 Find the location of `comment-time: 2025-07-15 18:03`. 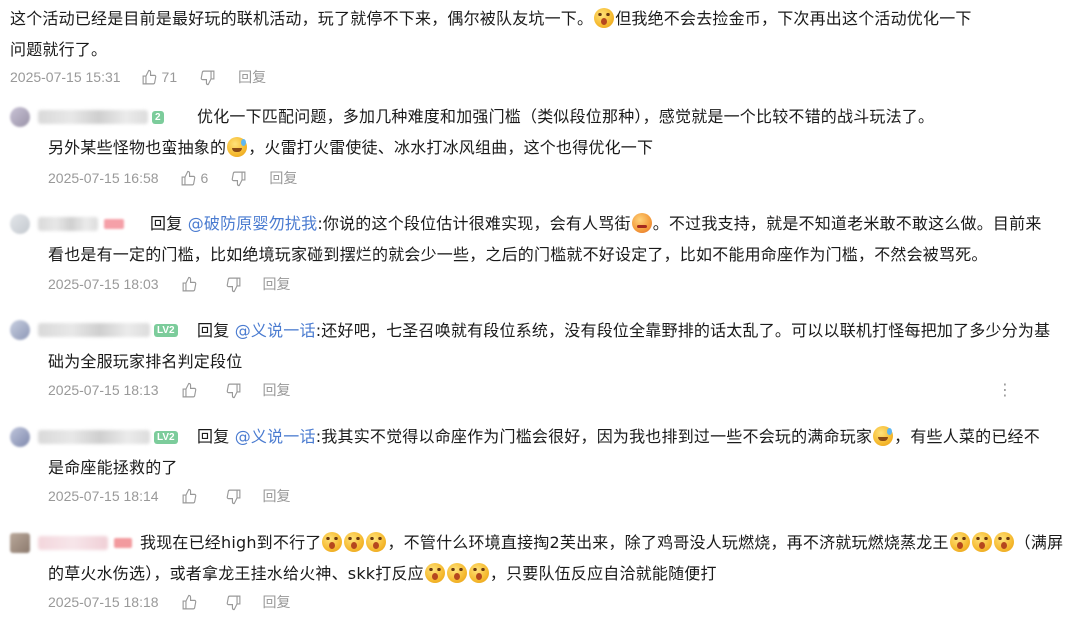

comment-time: 2025-07-15 18:03 is located at coordinates (103, 284).